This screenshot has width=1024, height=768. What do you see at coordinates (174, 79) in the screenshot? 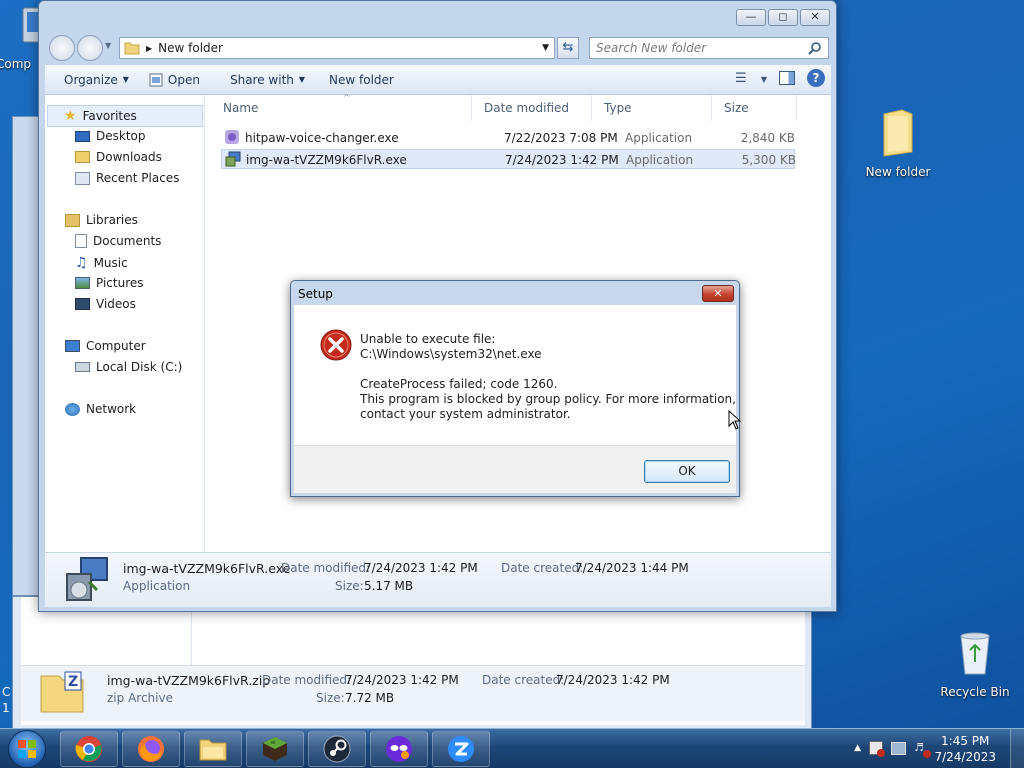
I see `open-button: Open` at bounding box center [174, 79].